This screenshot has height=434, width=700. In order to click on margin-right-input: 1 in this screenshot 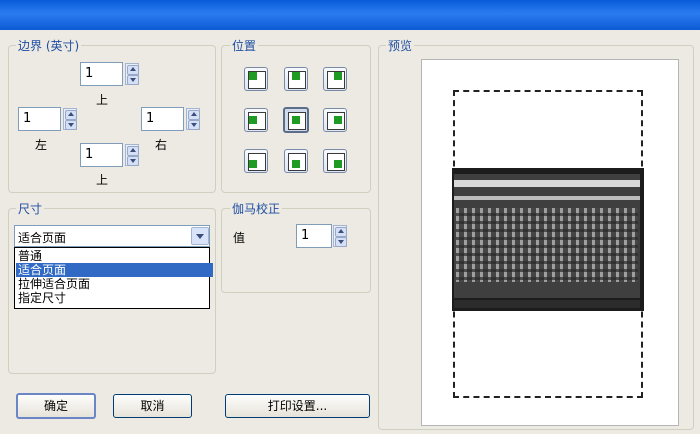, I will do `click(162, 119)`.